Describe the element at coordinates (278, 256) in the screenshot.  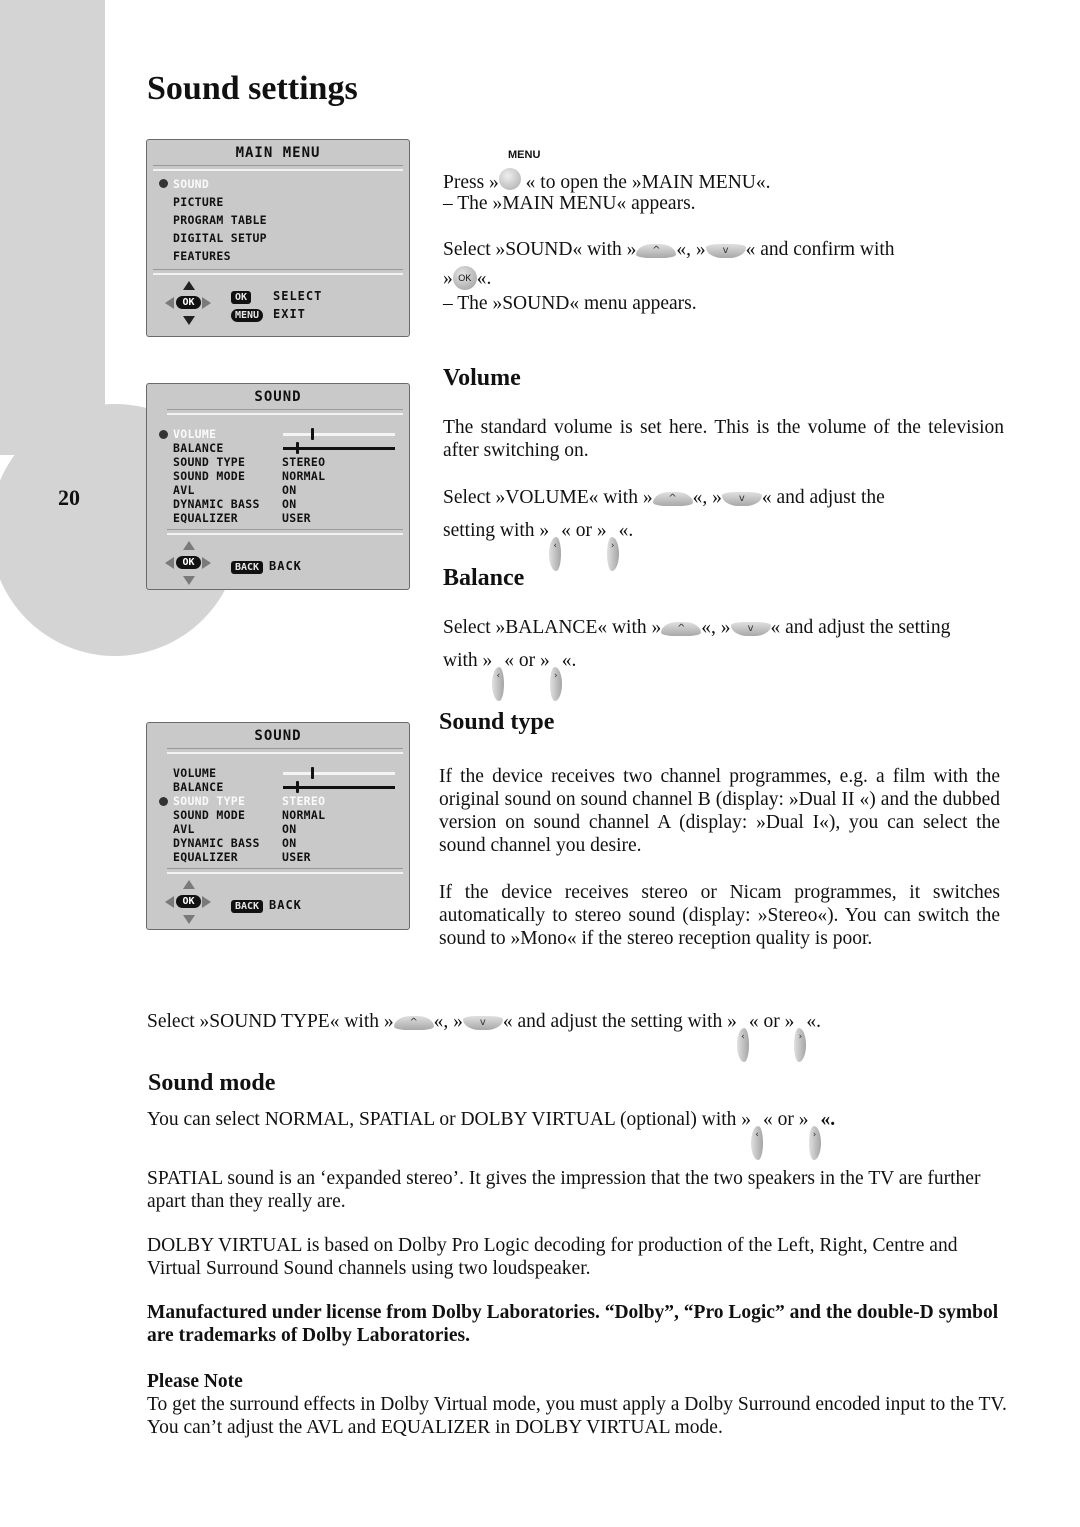
I see `osd-item-features: FEATURES` at that location.